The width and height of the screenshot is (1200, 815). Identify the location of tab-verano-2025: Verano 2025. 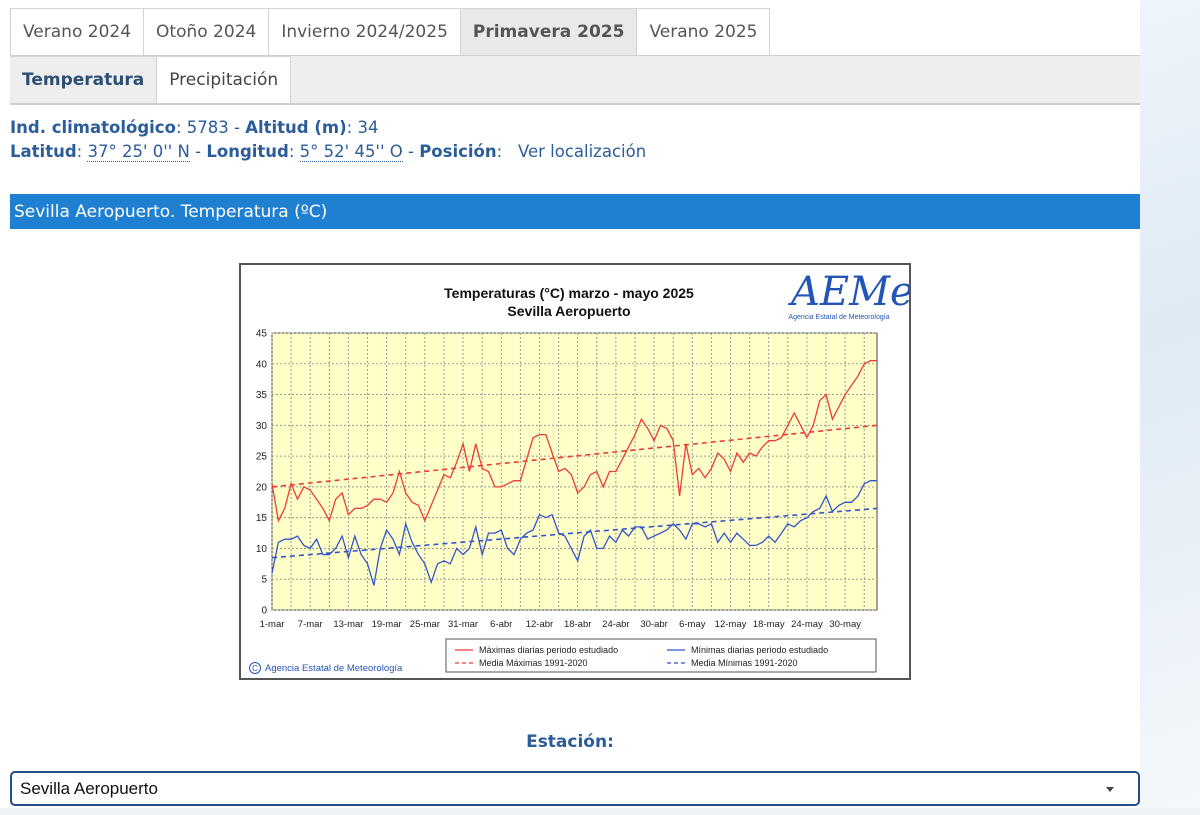
(703, 31).